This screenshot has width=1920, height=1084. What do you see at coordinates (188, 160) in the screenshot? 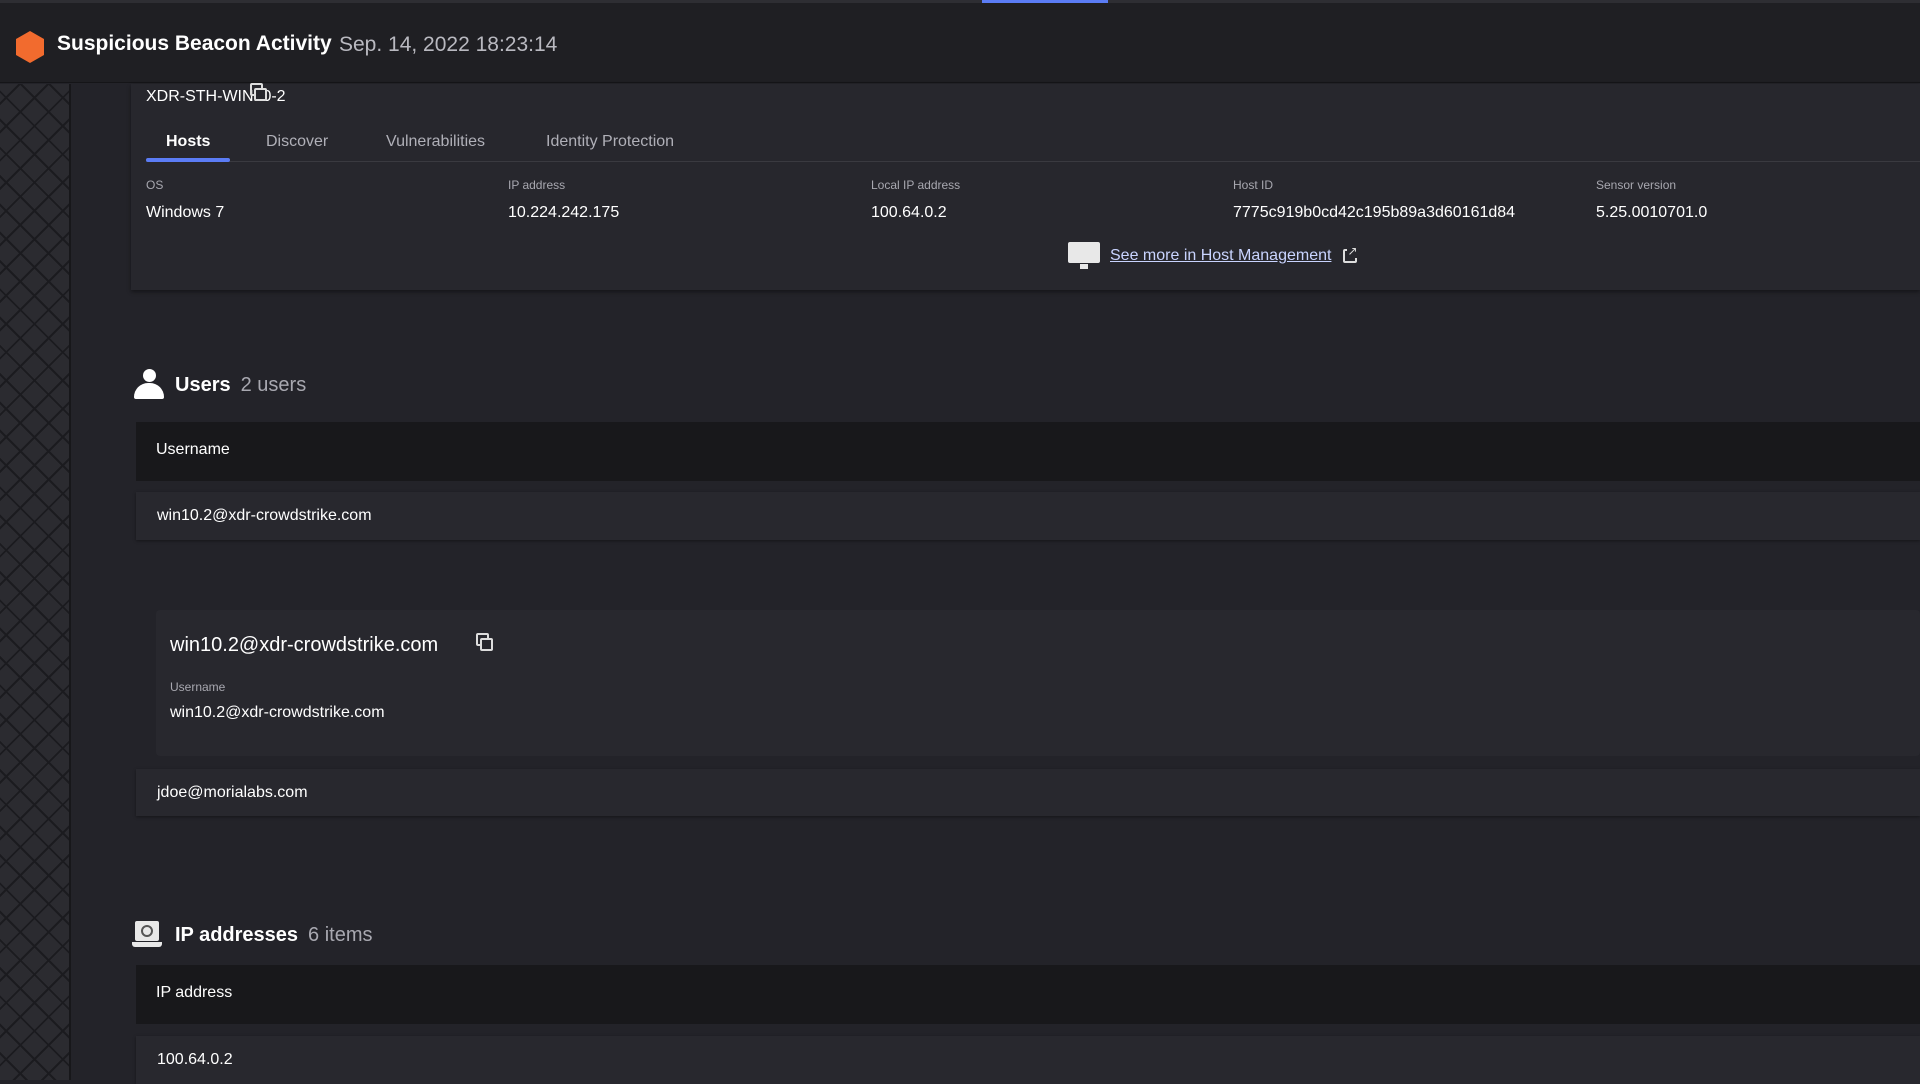
I see `active-tab-indicator` at bounding box center [188, 160].